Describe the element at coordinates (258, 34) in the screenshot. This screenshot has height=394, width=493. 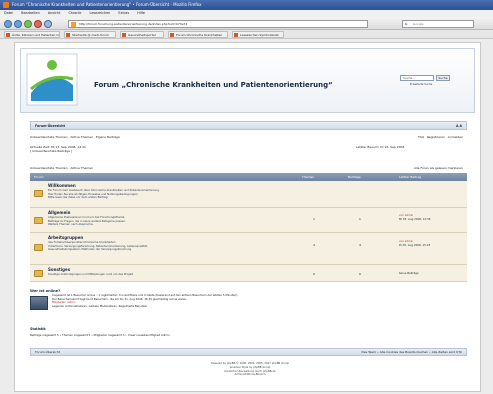
I see `bookmark-item: Lesezeichen-Symbolleiste` at that location.